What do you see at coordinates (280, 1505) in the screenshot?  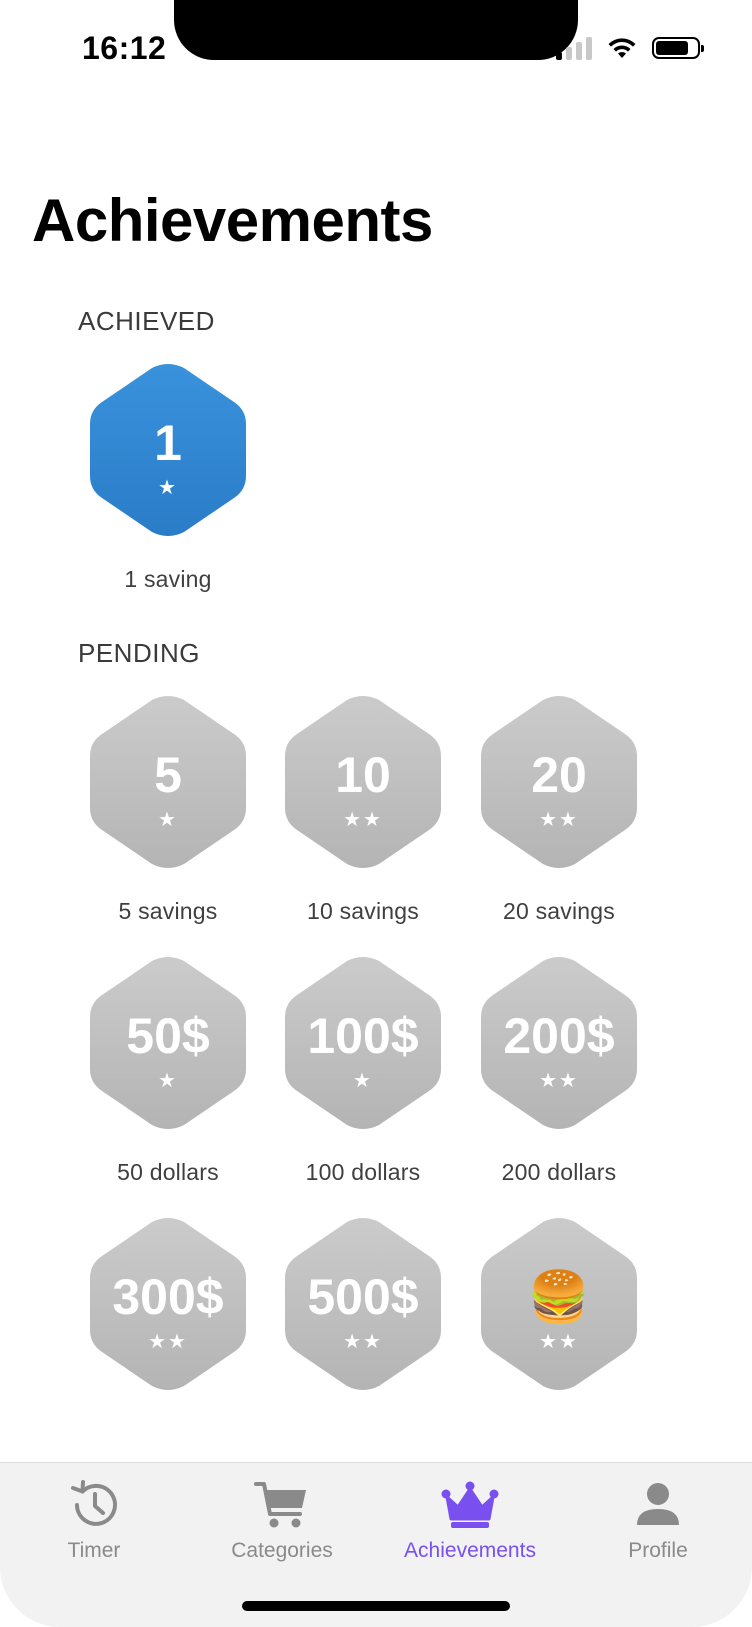 I see `cart-icon` at bounding box center [280, 1505].